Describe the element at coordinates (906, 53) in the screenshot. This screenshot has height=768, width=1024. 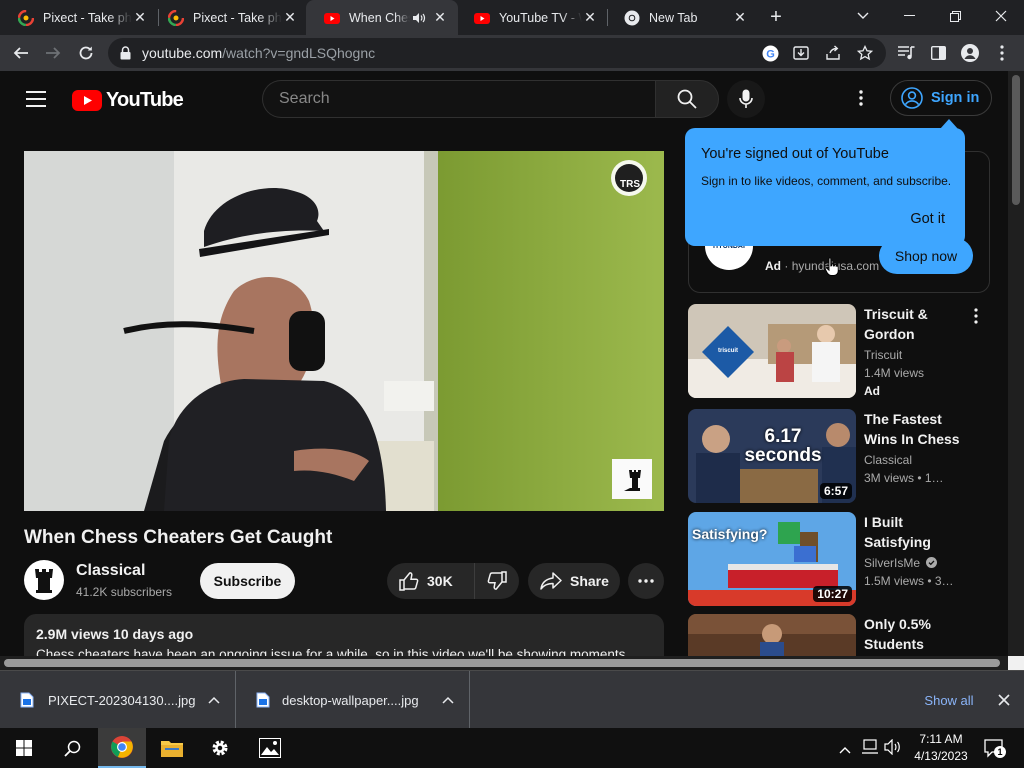
I see `media-controls-icon` at that location.